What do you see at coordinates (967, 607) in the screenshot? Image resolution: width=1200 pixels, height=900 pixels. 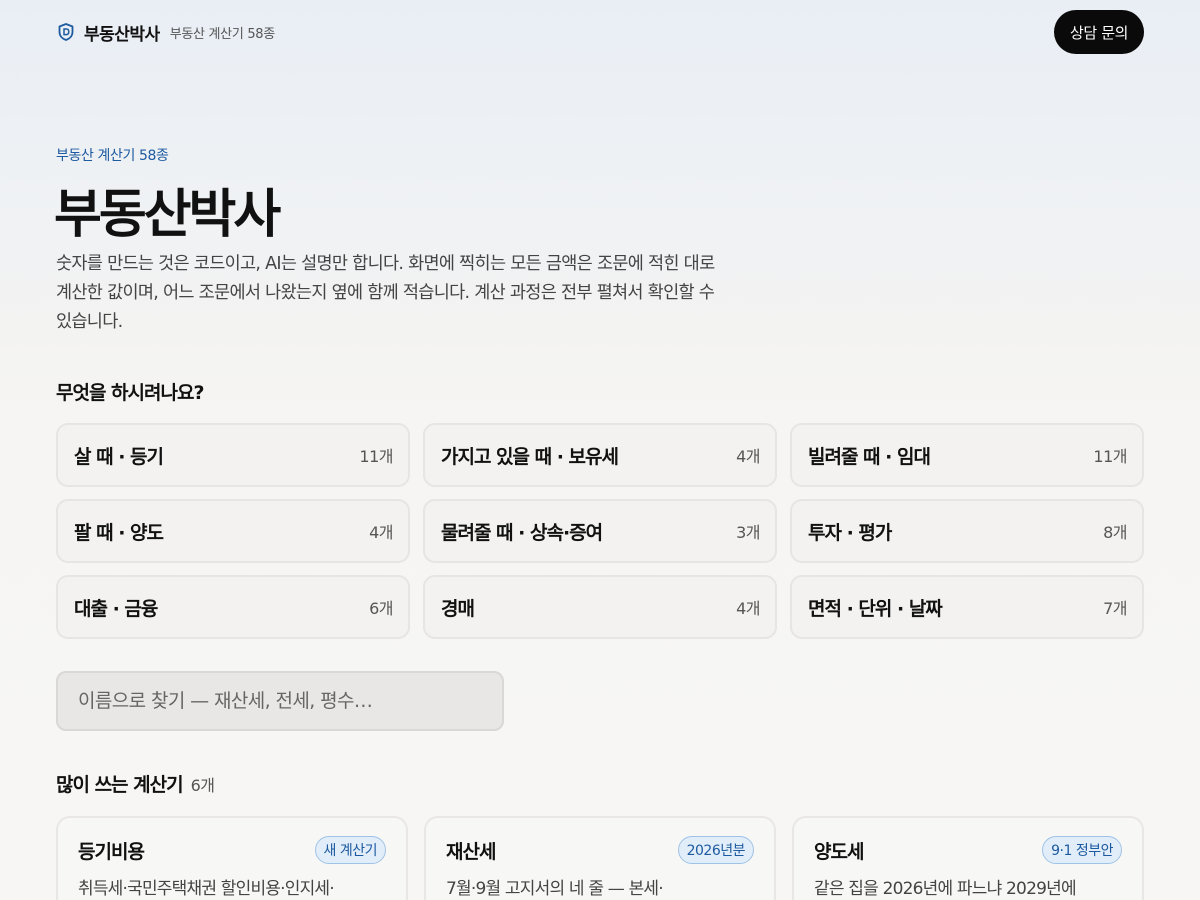 I see `category-card-units: 면적 · 단위 · 날짜 7개` at bounding box center [967, 607].